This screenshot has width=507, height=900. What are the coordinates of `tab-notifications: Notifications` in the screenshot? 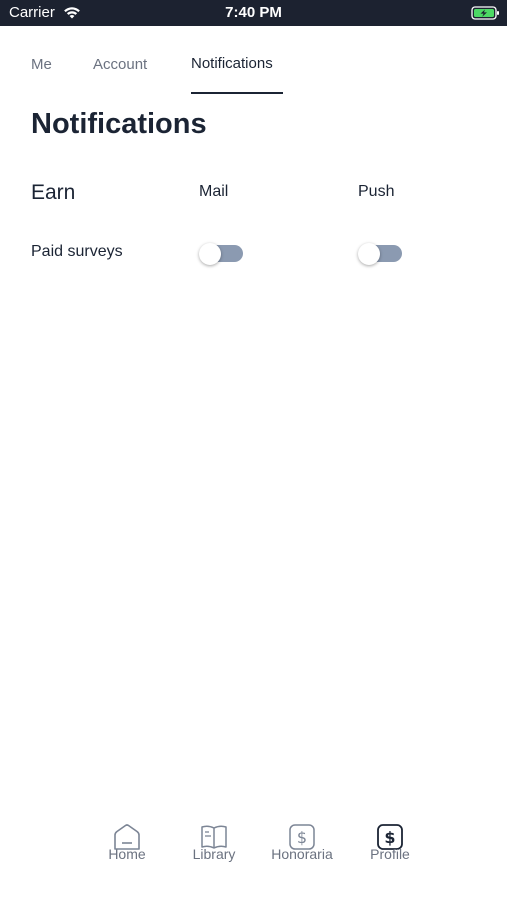 It's located at (232, 63).